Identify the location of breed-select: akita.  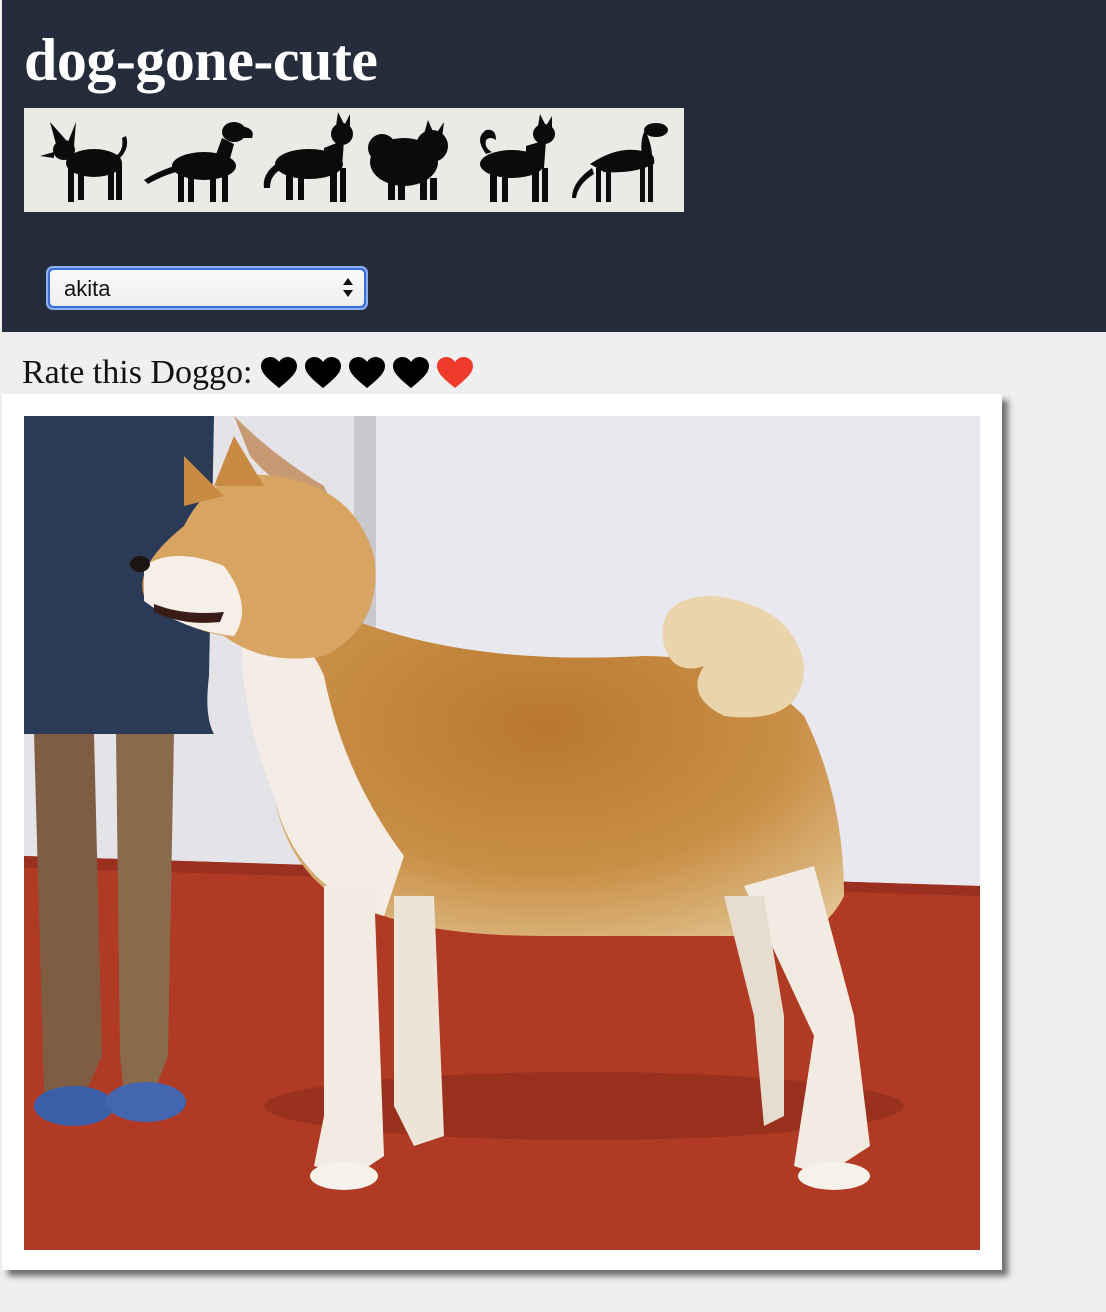
(207, 288).